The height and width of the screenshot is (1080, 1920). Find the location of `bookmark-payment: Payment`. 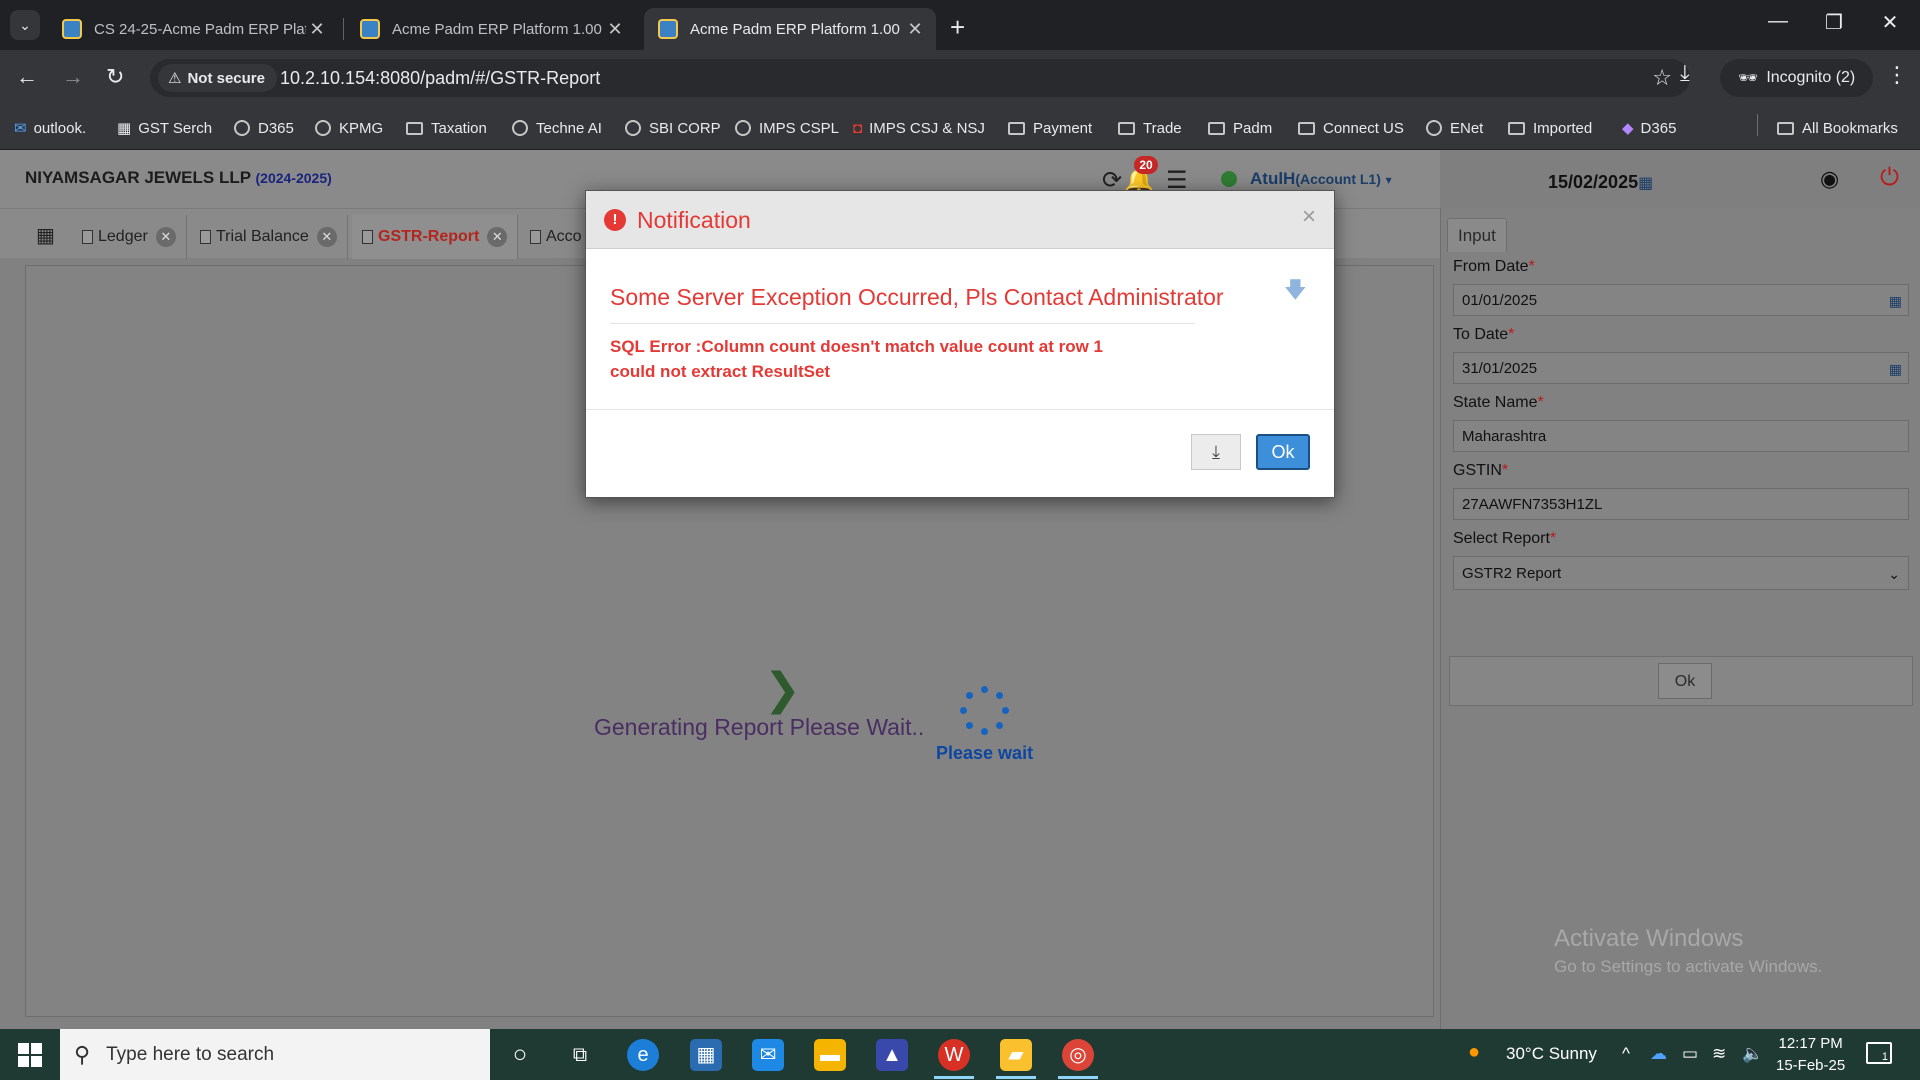

bookmark-payment: Payment is located at coordinates (1050, 128).